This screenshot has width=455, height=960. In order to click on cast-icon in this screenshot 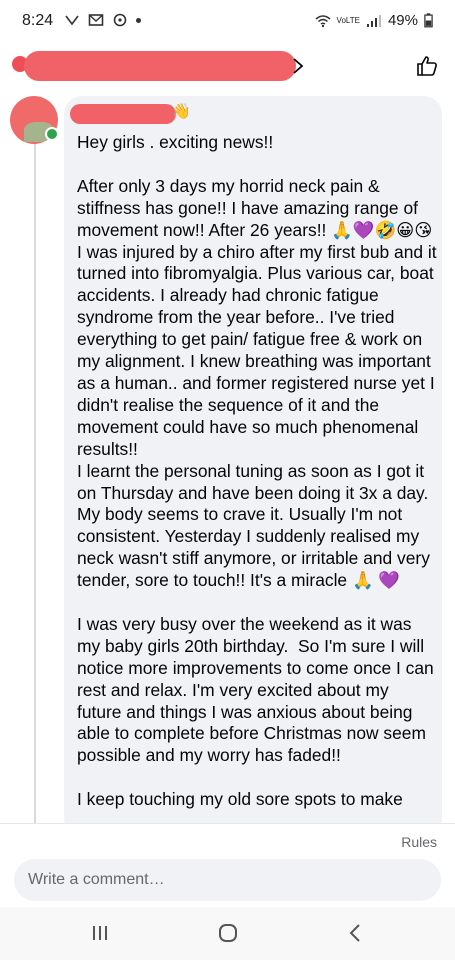, I will do `click(72, 20)`.